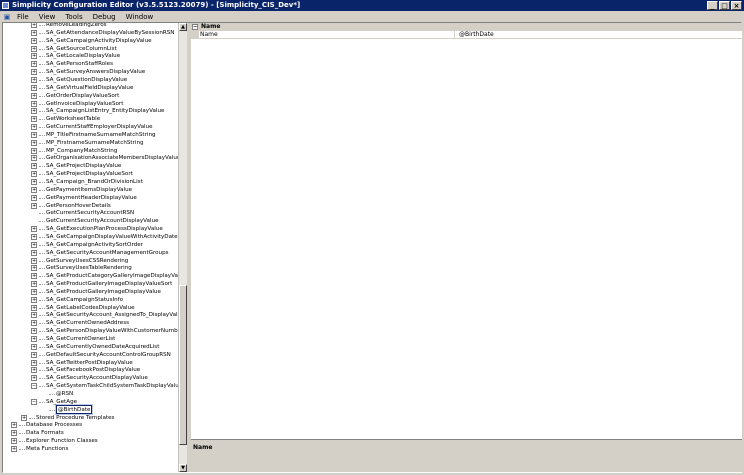  Describe the element at coordinates (7, 16) in the screenshot. I see `document-icon: ▣` at that location.